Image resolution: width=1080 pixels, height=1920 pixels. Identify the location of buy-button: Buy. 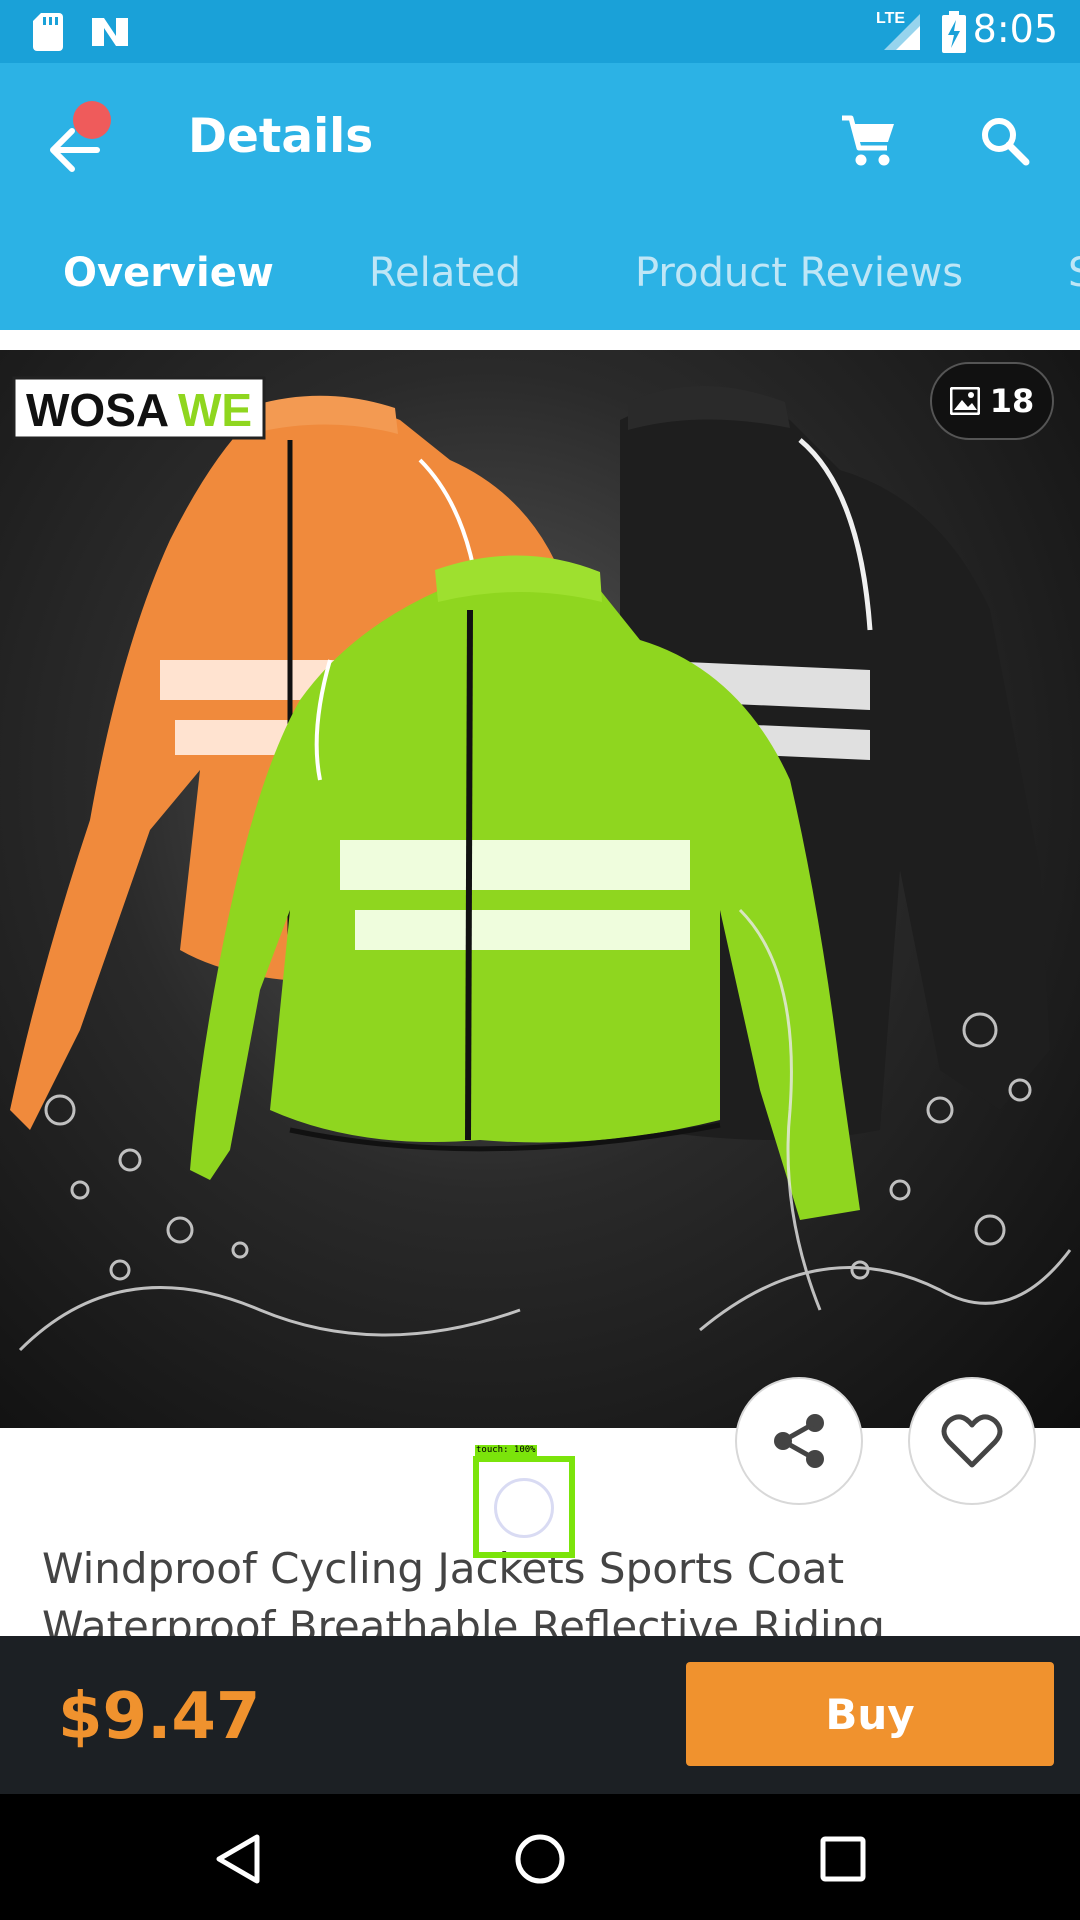
(870, 1714).